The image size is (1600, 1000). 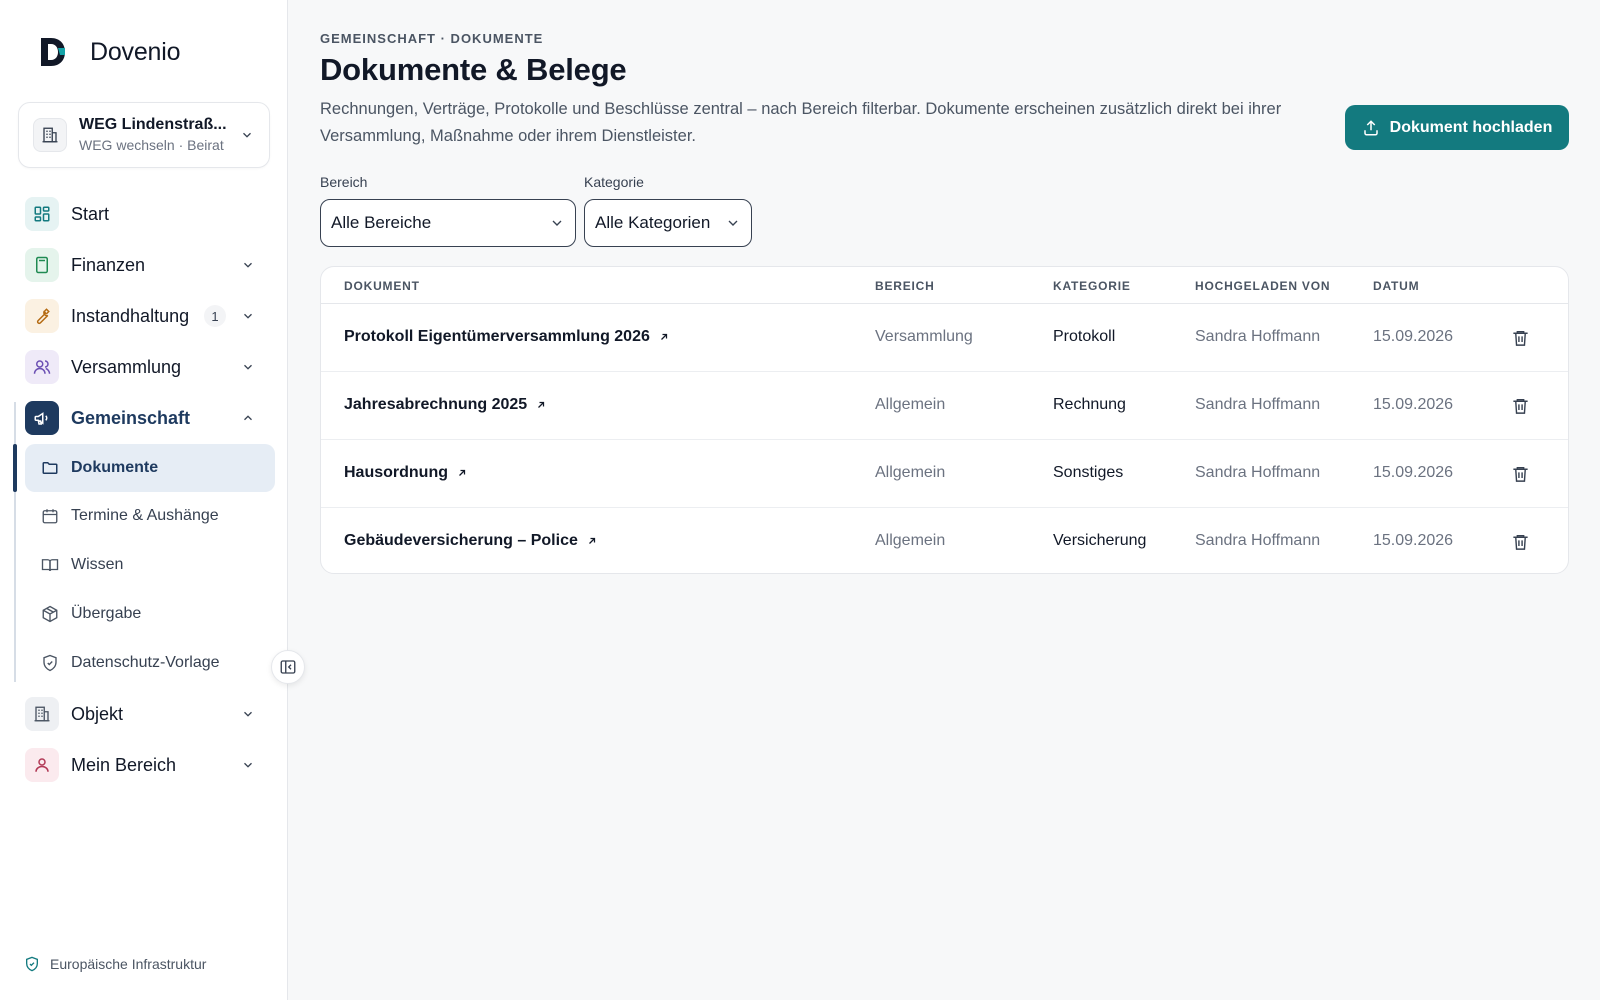 I want to click on package-icon, so click(x=50, y=614).